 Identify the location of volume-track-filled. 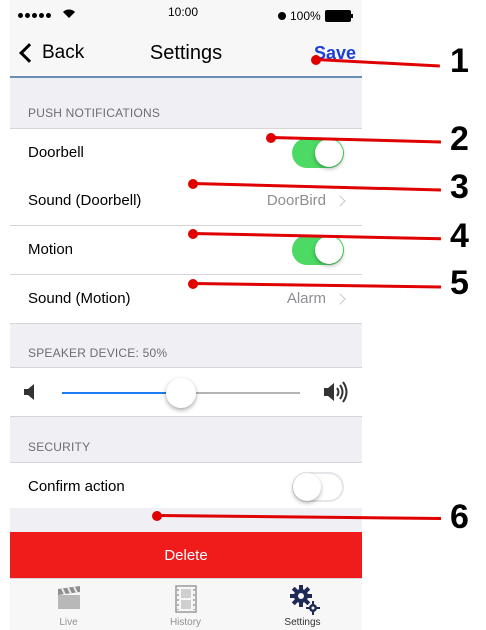
(121, 393).